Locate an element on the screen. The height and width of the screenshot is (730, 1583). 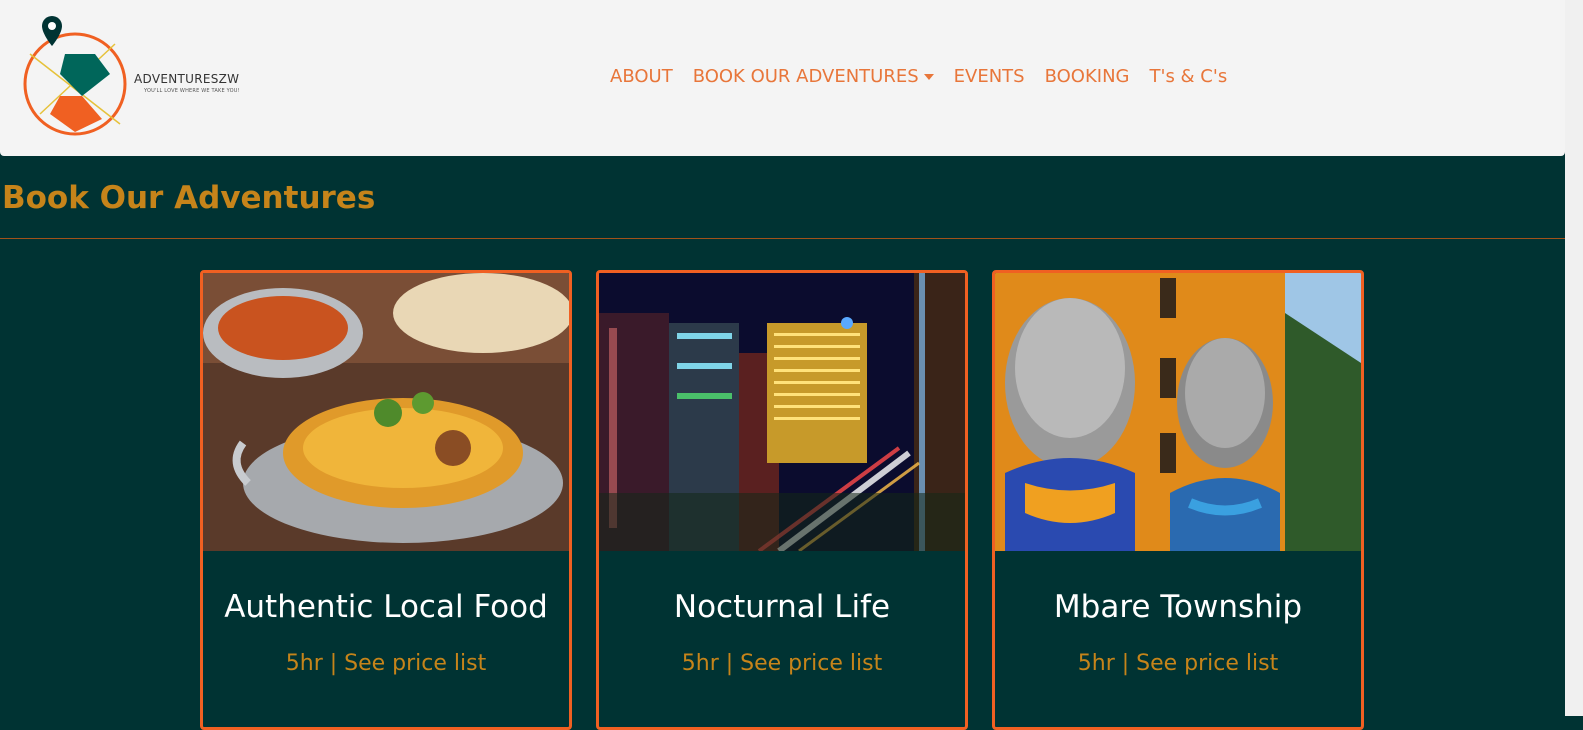
card-title: Authentic Local Food is located at coordinates (386, 607).